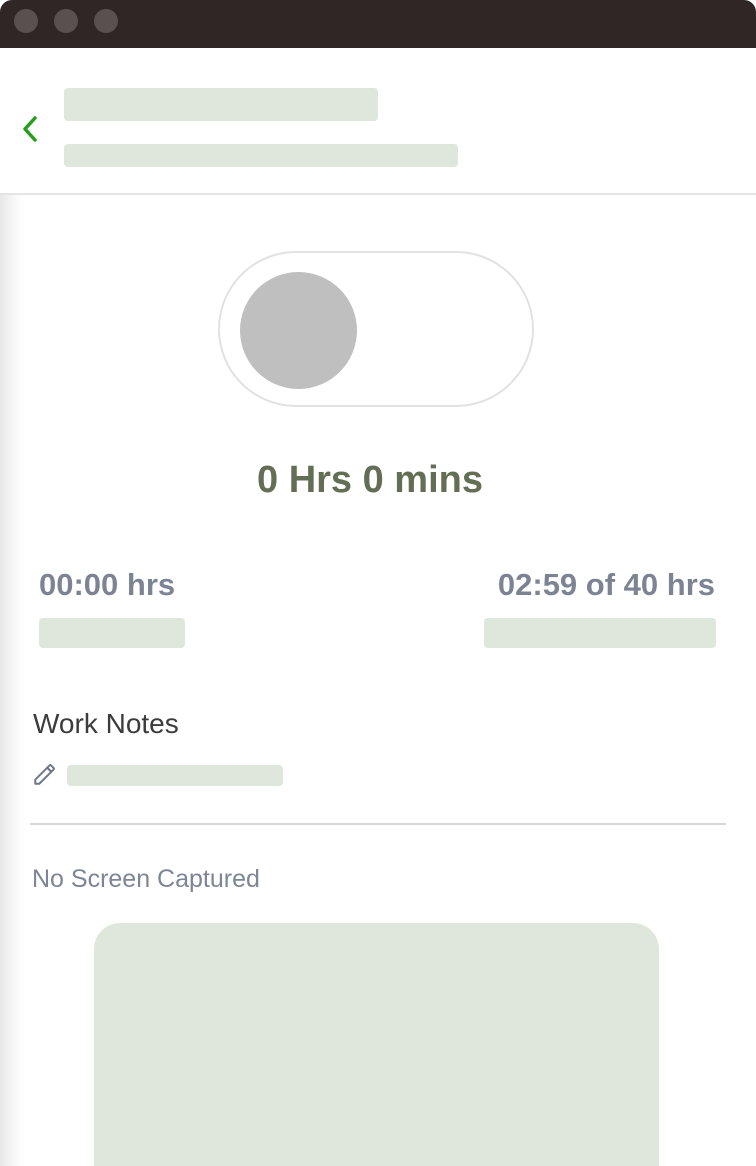  What do you see at coordinates (378, 121) in the screenshot?
I see `page-header` at bounding box center [378, 121].